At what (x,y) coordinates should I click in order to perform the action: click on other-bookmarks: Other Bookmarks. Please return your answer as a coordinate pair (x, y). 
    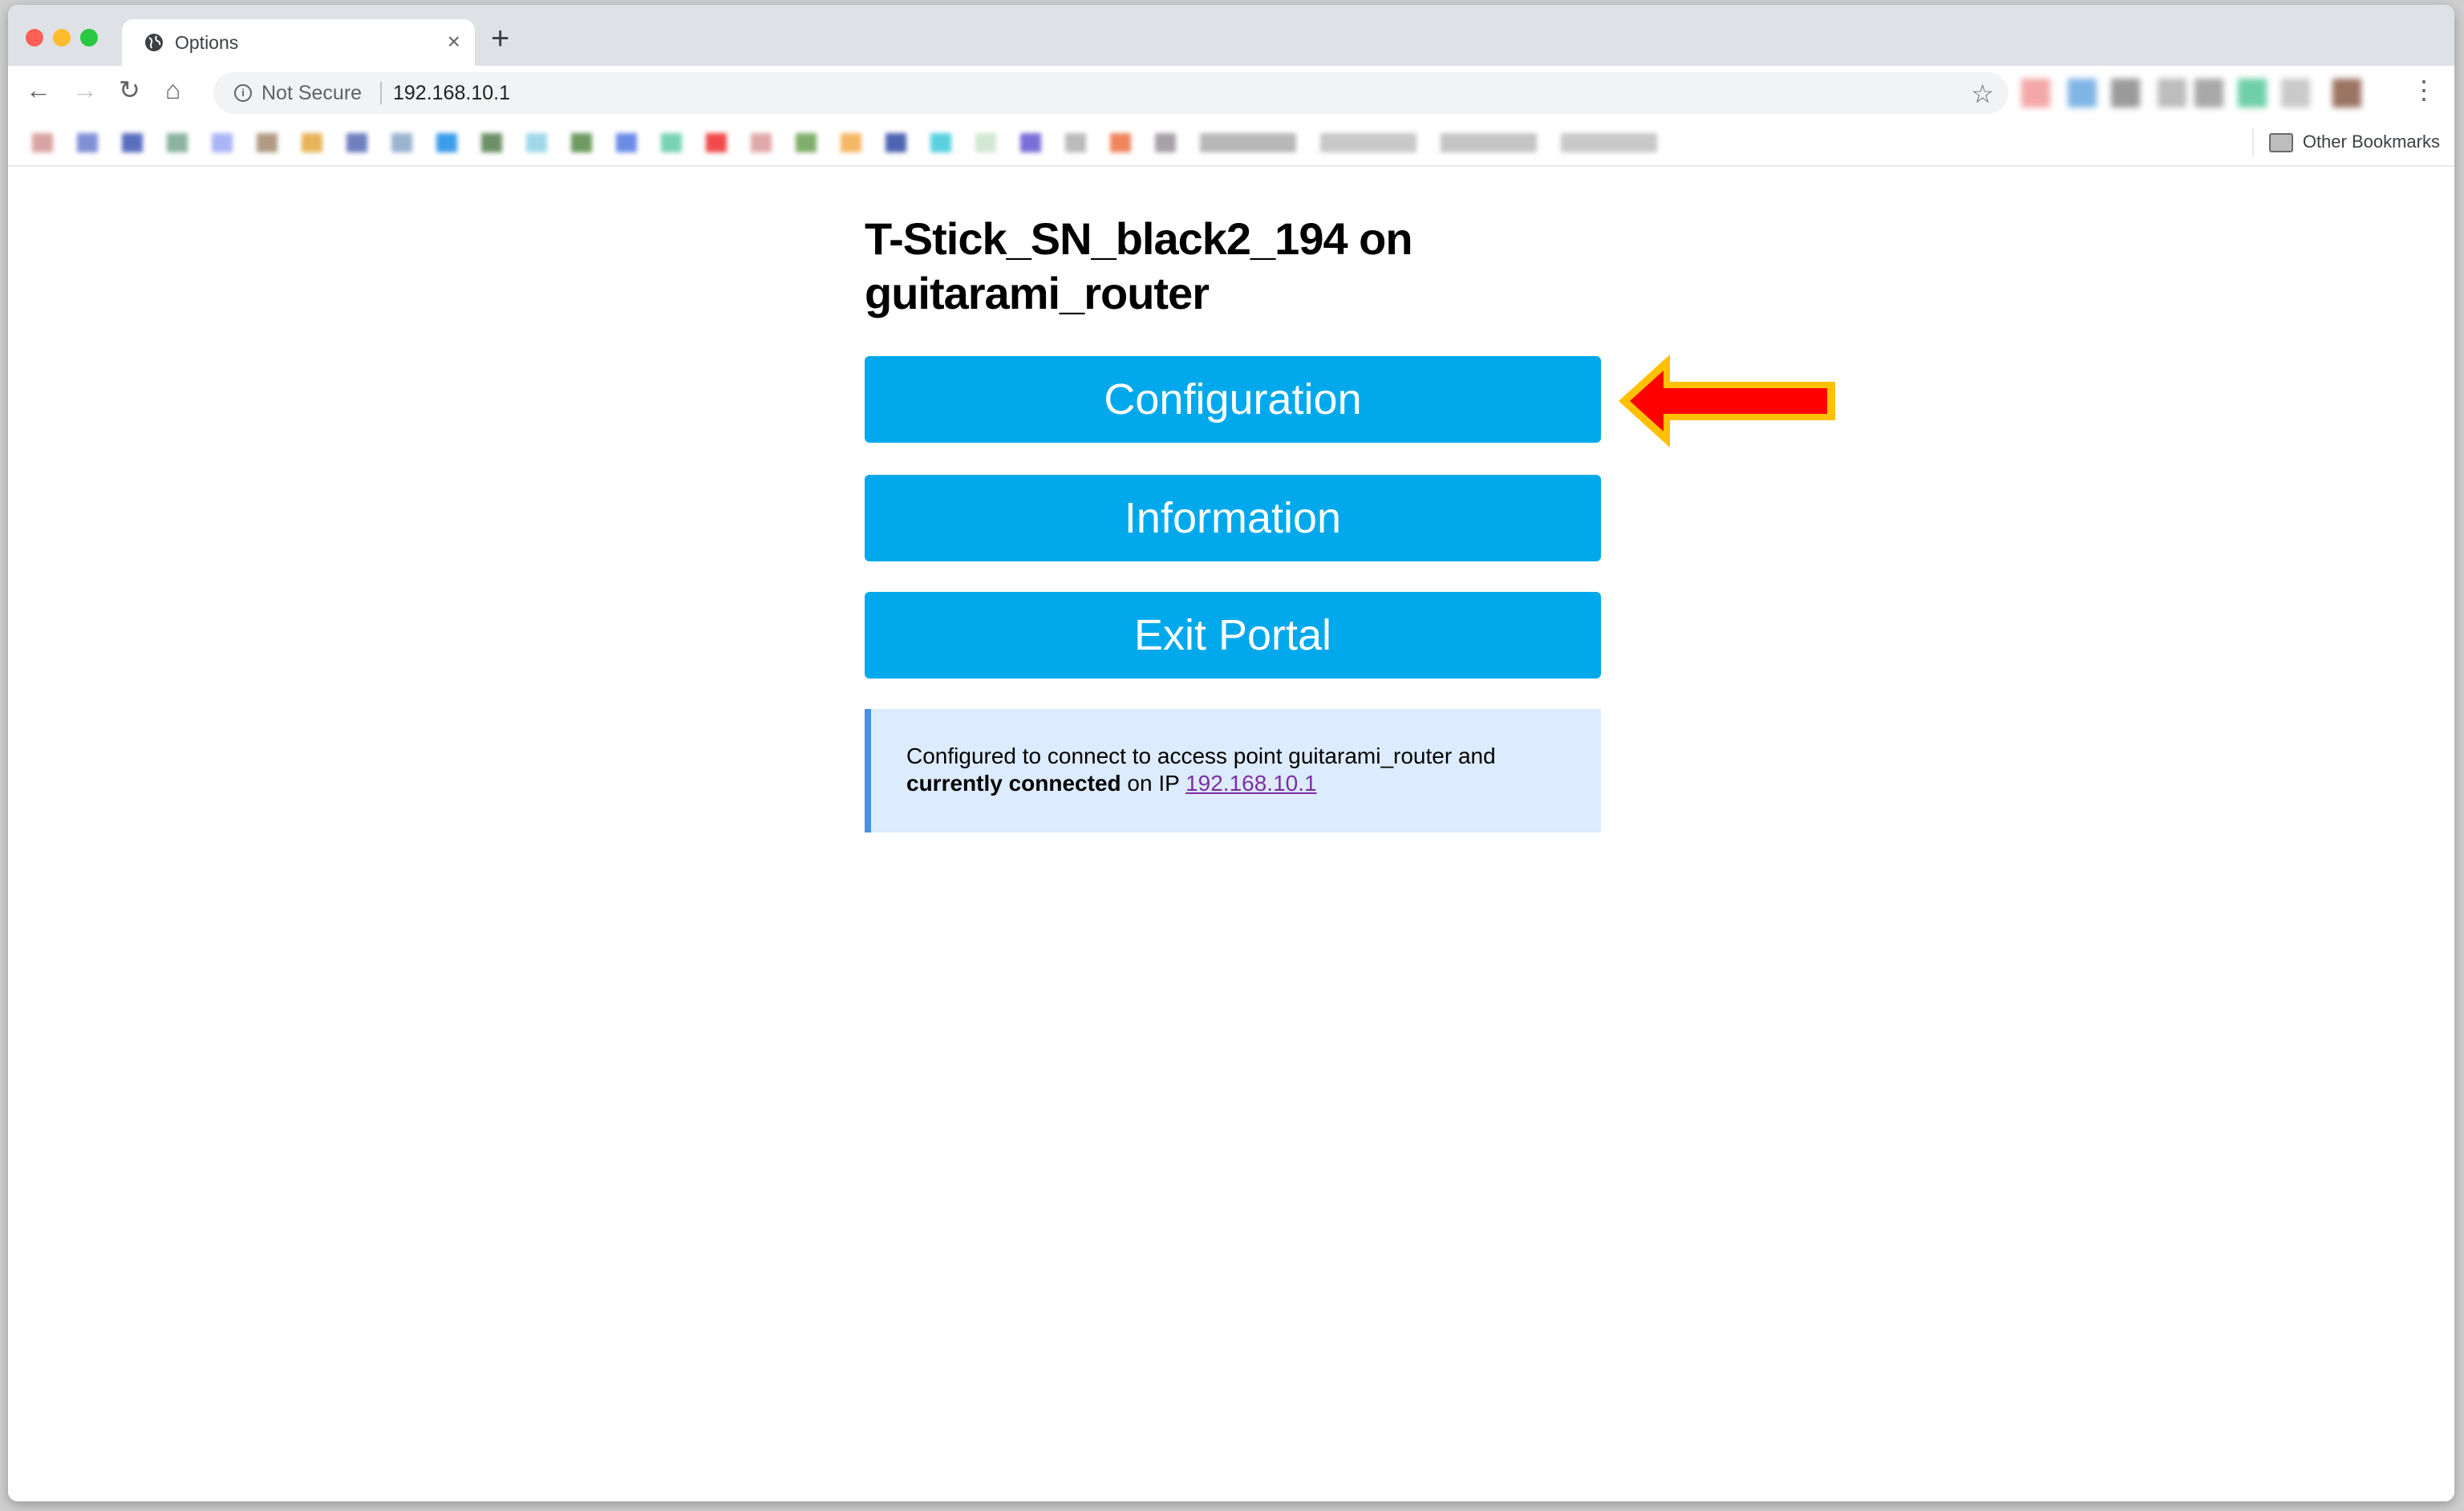
    Looking at the image, I should click on (2354, 142).